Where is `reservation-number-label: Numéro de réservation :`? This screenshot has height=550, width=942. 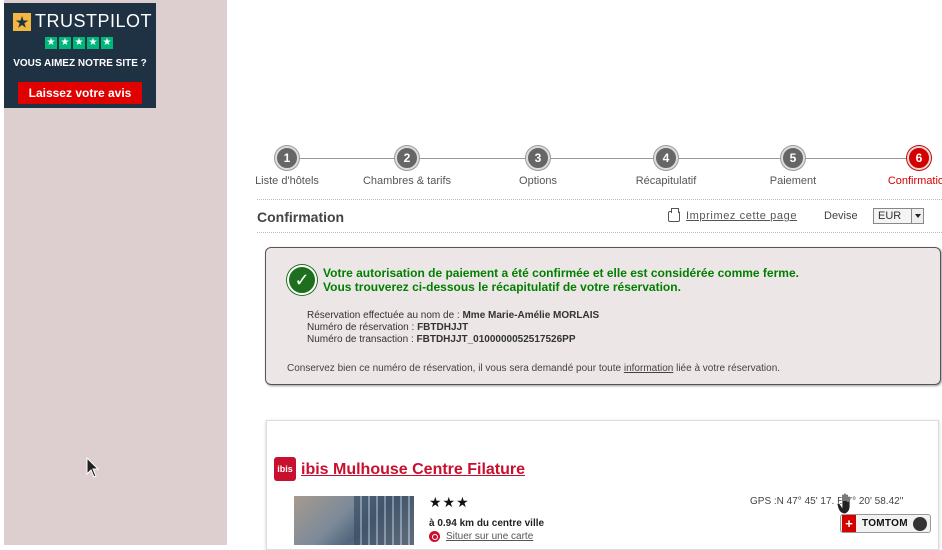 reservation-number-label: Numéro de réservation : is located at coordinates (362, 327).